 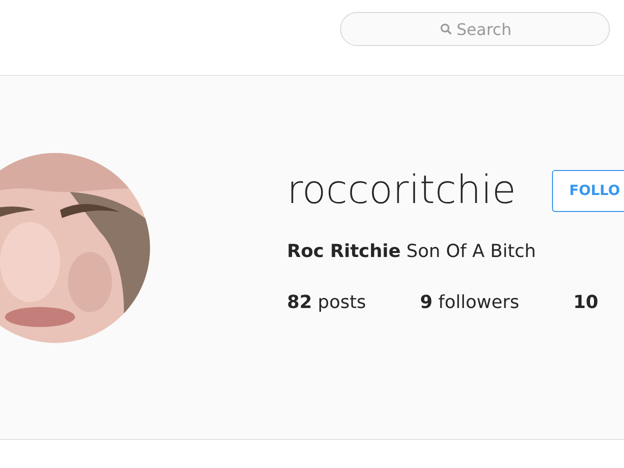 What do you see at coordinates (588, 191) in the screenshot?
I see `follow-button: FOLLO` at bounding box center [588, 191].